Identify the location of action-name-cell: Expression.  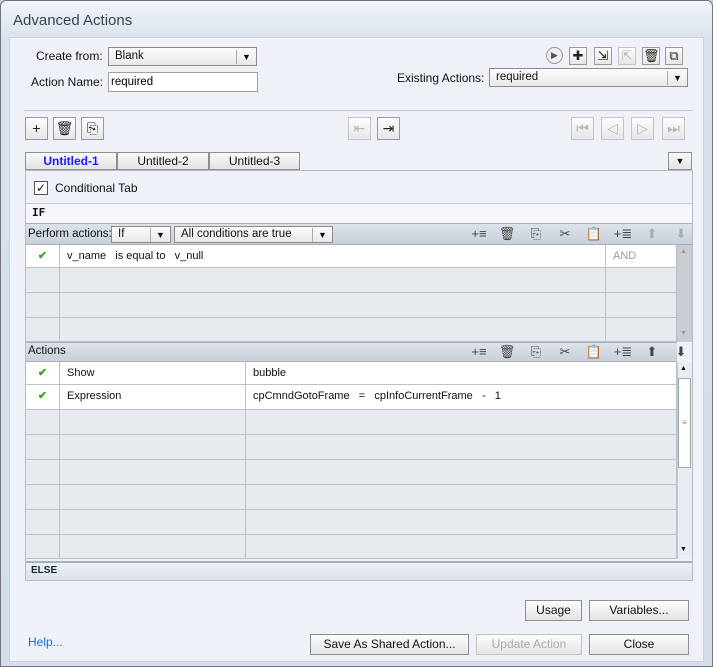
(153, 397).